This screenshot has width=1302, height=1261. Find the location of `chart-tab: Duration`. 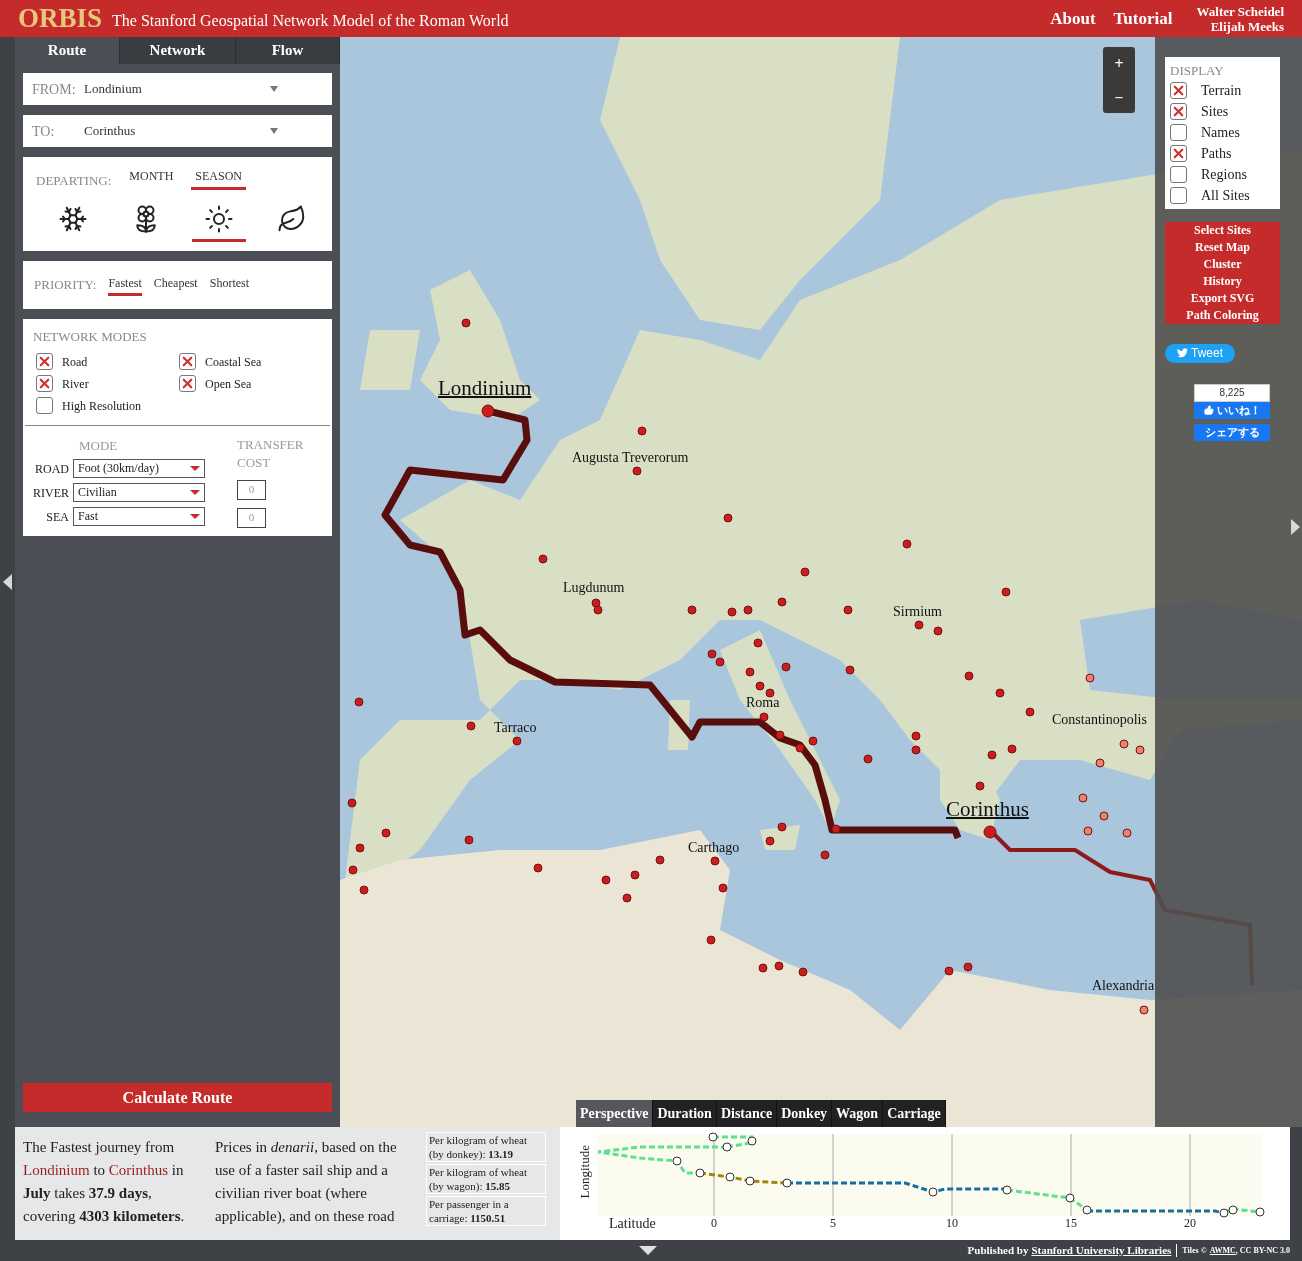

chart-tab: Duration is located at coordinates (685, 1113).